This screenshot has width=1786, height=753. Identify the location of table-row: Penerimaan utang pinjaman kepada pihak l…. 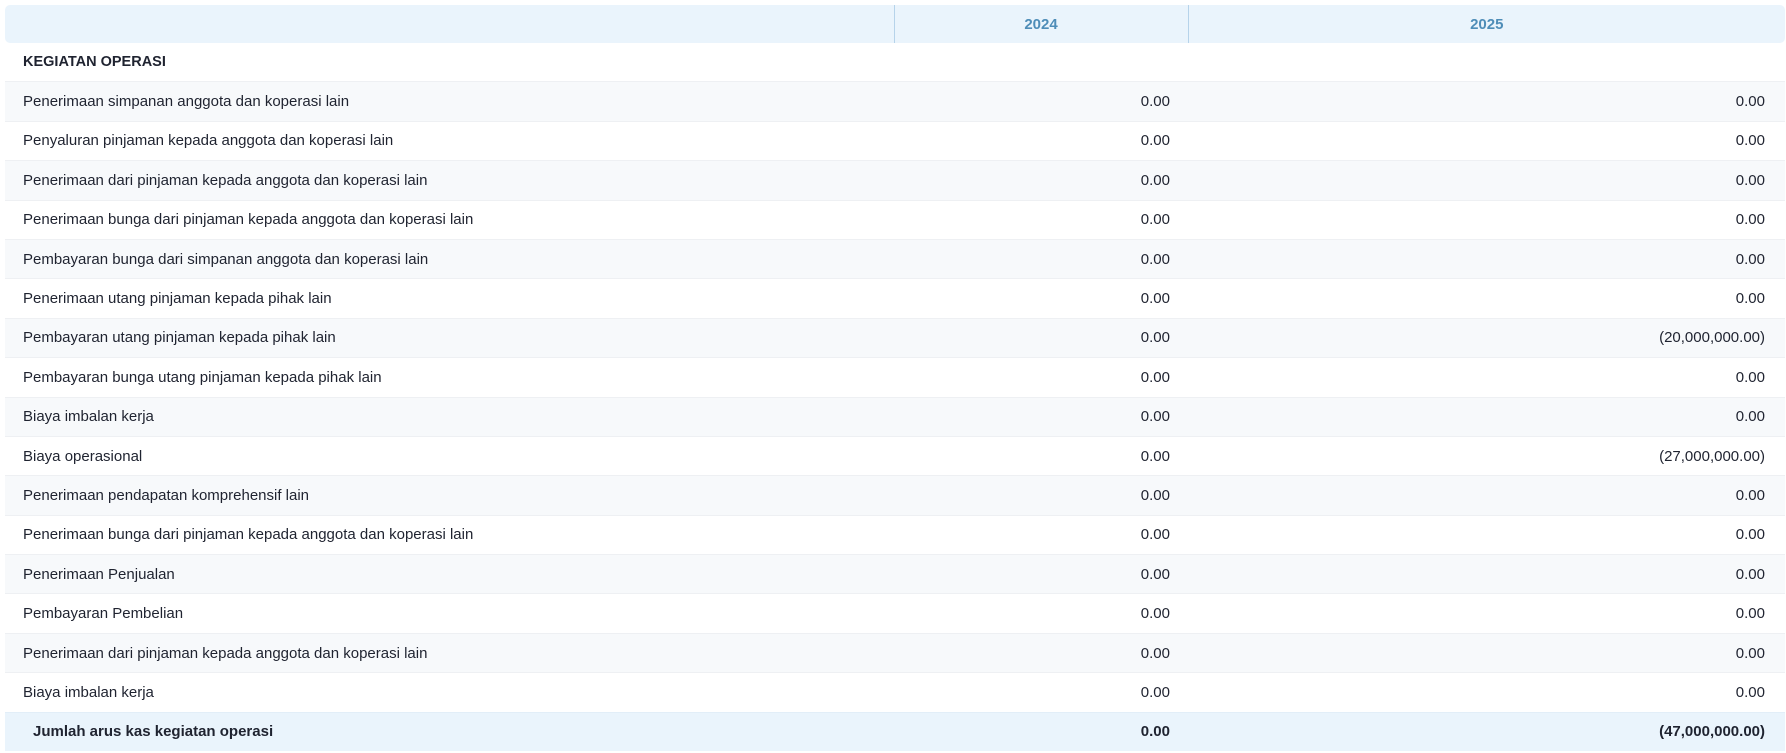
(895, 298).